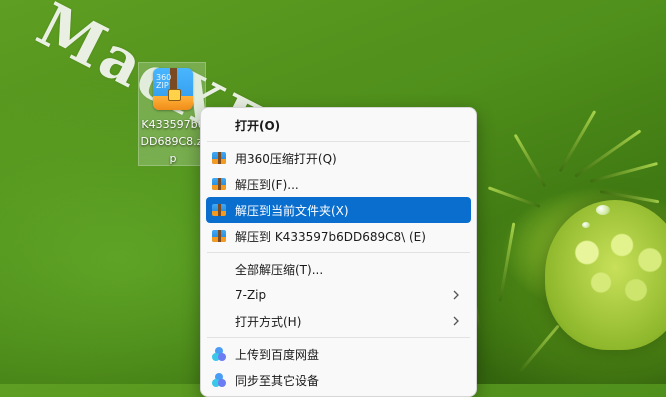 Image resolution: width=666 pixels, height=397 pixels. Describe the element at coordinates (268, 321) in the screenshot. I see `menu-item-label: 打开方式(H)` at that location.